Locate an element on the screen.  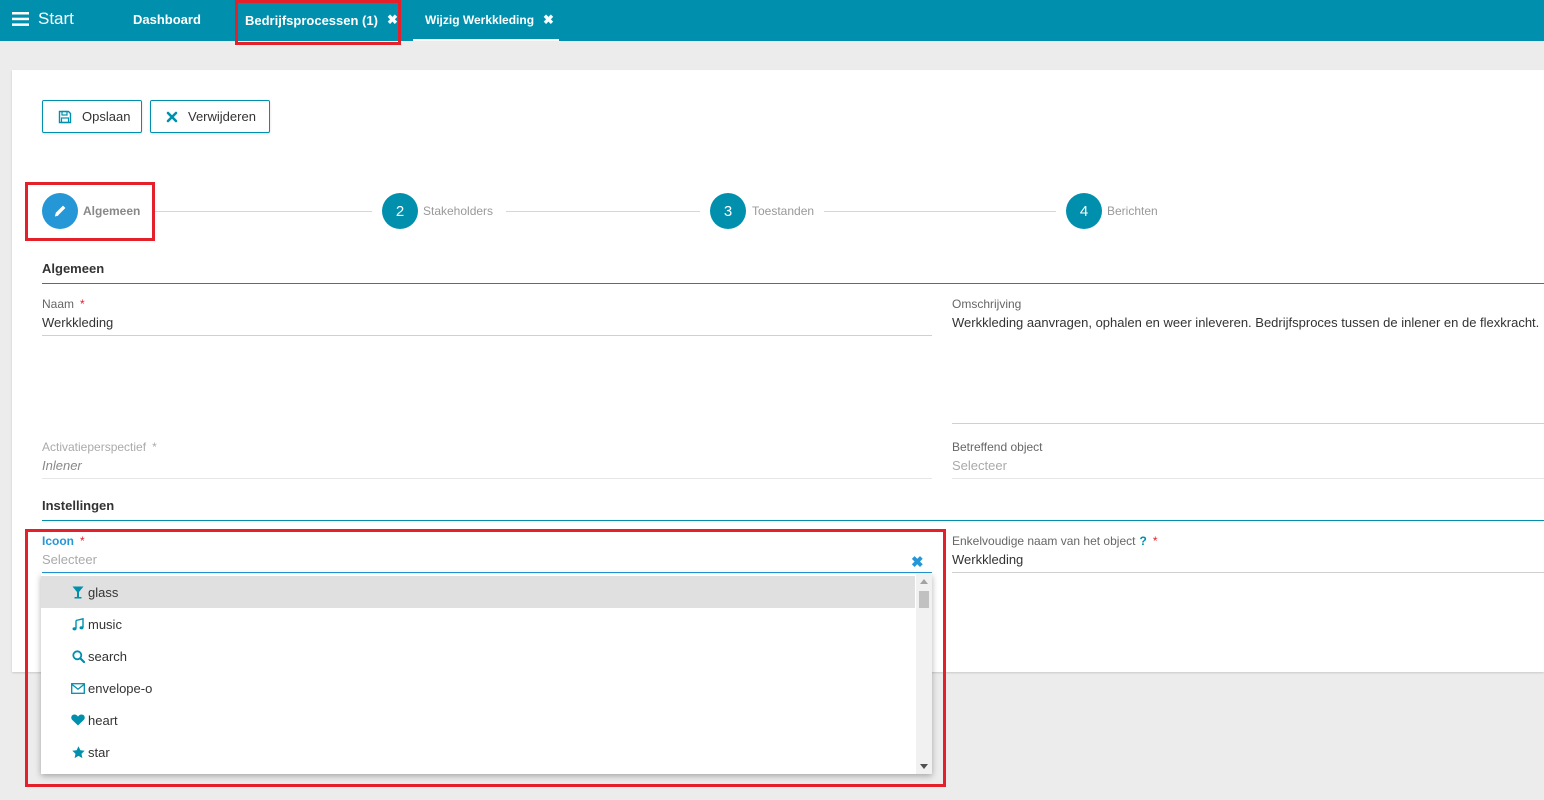
start-menu-button: Start is located at coordinates (43, 19).